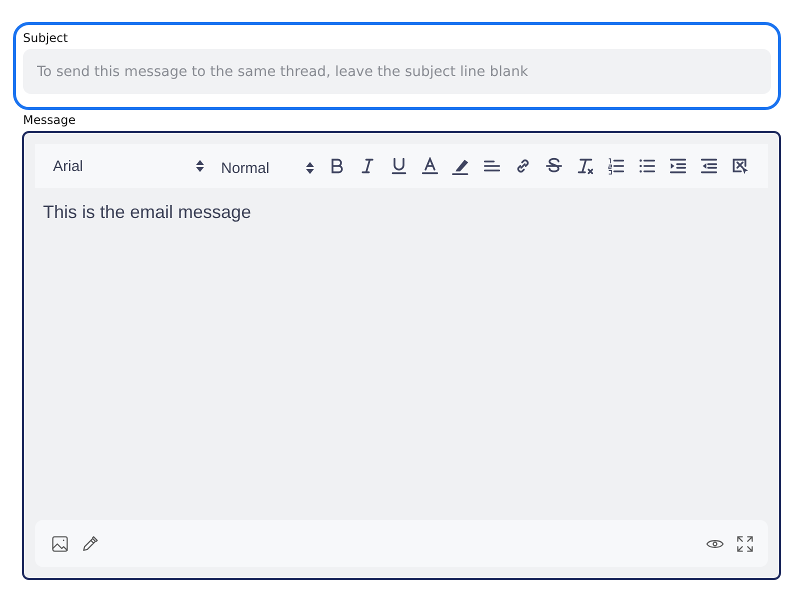 The height and width of the screenshot is (607, 801). Describe the element at coordinates (647, 166) in the screenshot. I see `bullet-list-icon` at that location.